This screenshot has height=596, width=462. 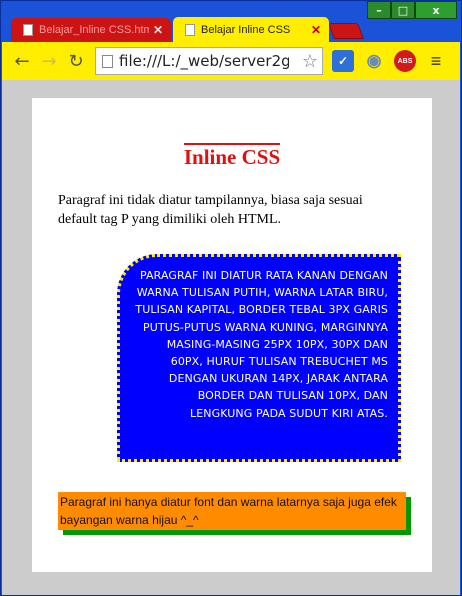 I want to click on back-button: ←, so click(x=22, y=61).